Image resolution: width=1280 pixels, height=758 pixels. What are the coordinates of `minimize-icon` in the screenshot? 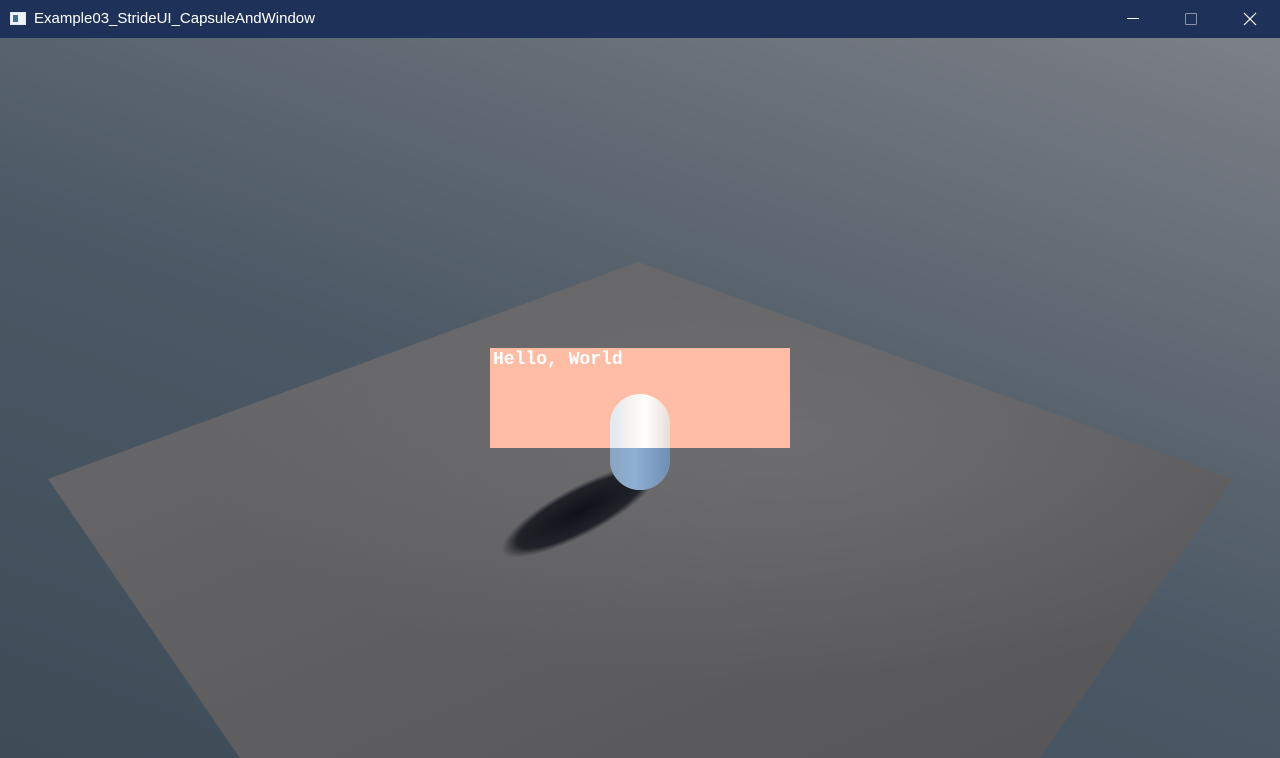 It's located at (1133, 18).